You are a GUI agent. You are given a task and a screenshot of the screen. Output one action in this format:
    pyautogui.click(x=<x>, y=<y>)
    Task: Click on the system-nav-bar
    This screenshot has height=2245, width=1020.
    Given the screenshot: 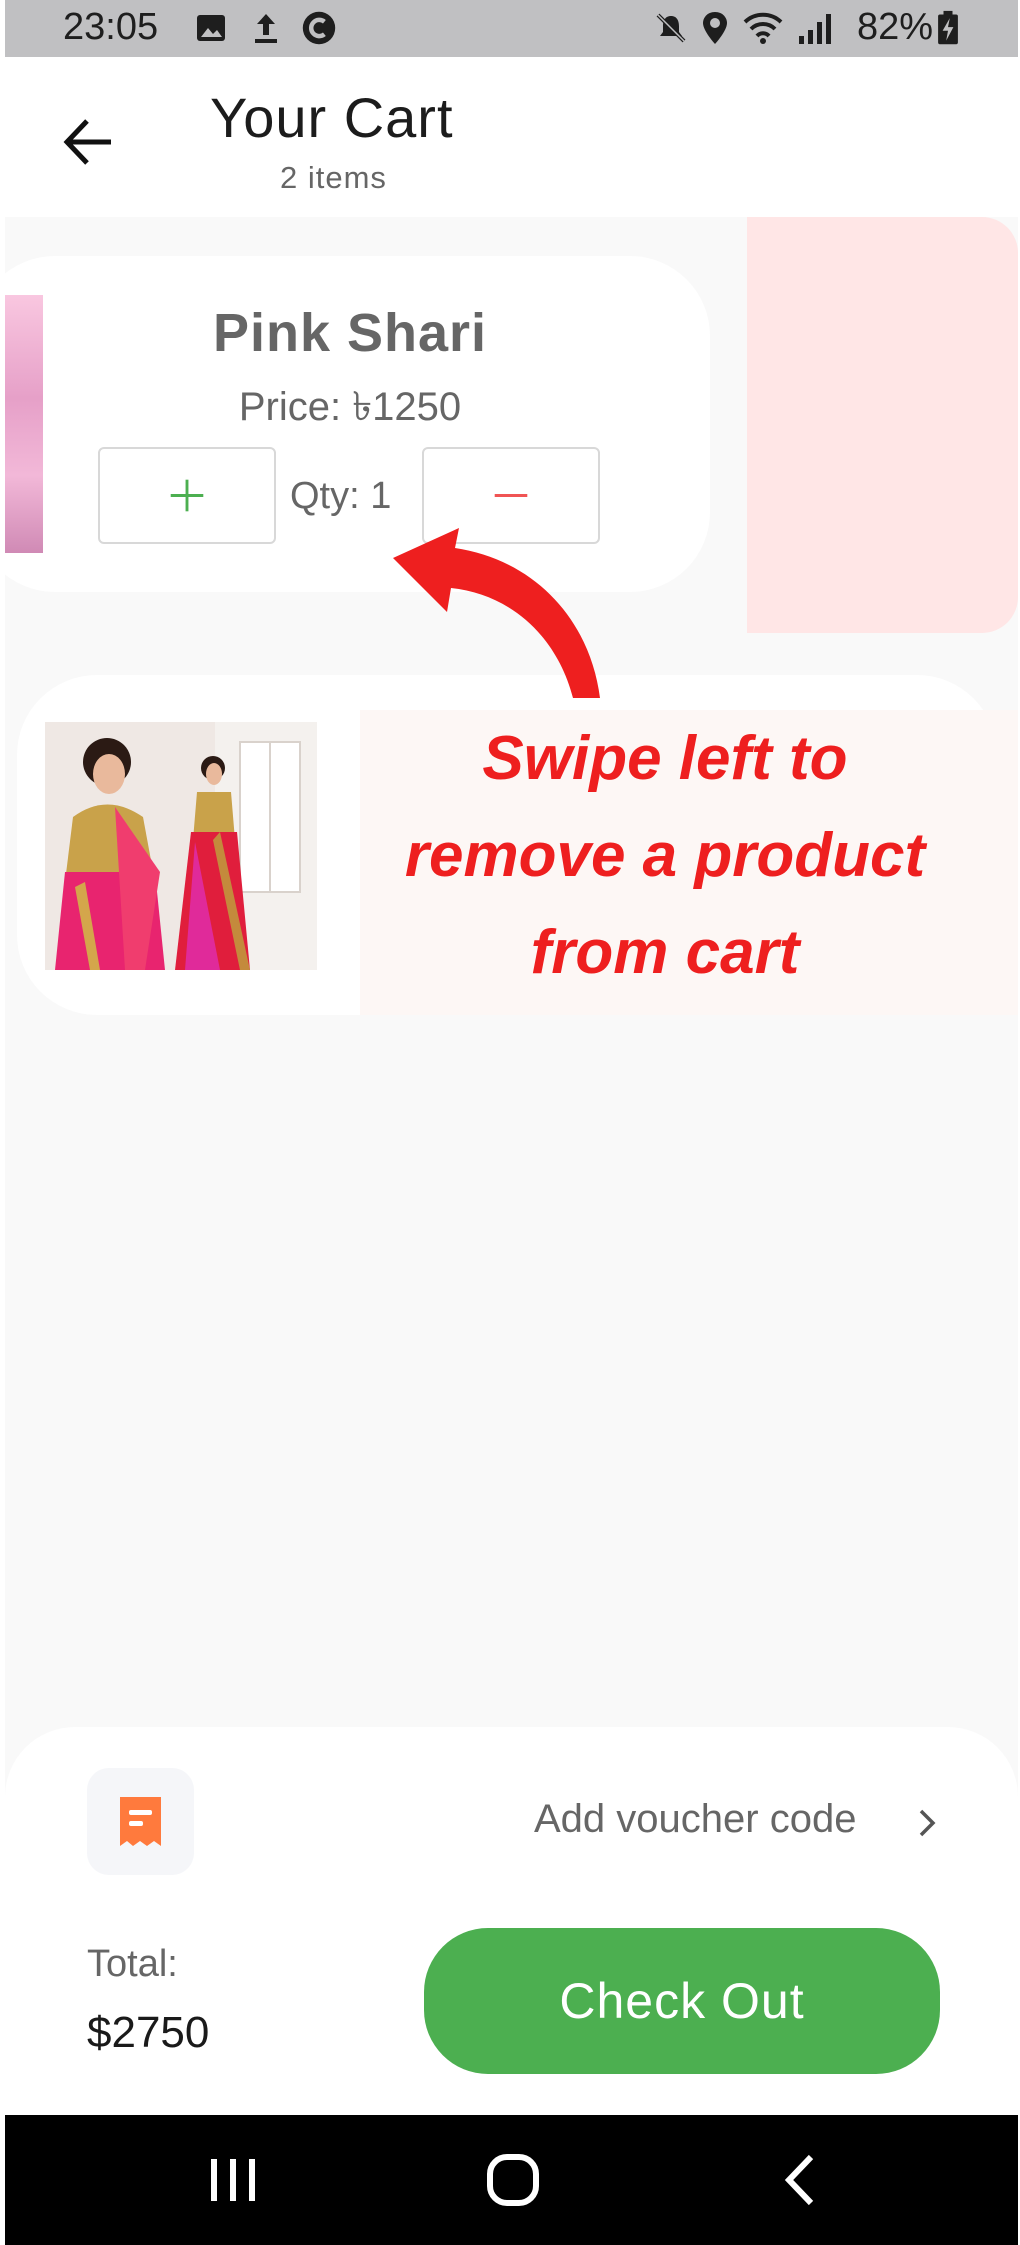 What is the action you would take?
    pyautogui.click(x=511, y=2180)
    